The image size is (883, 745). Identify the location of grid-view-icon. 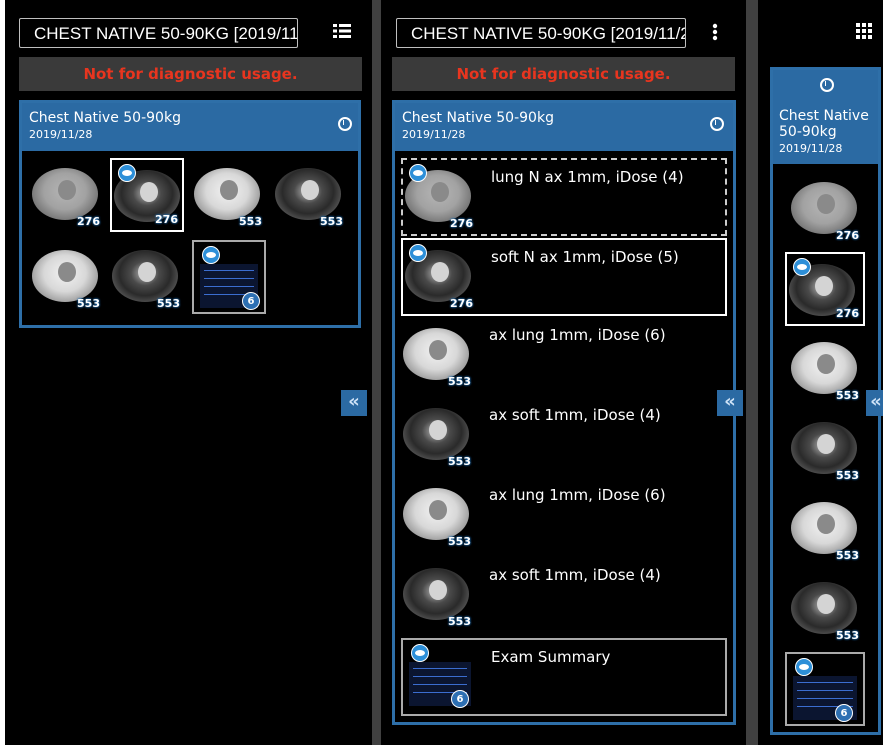
(864, 33).